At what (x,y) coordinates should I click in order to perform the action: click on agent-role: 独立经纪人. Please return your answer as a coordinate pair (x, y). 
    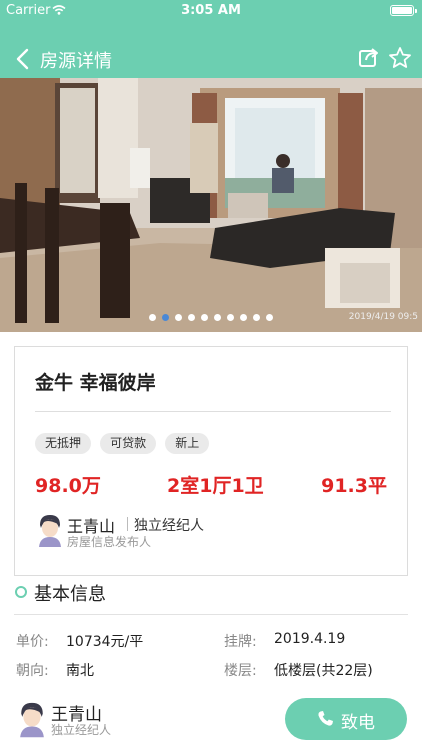
    Looking at the image, I should click on (169, 526).